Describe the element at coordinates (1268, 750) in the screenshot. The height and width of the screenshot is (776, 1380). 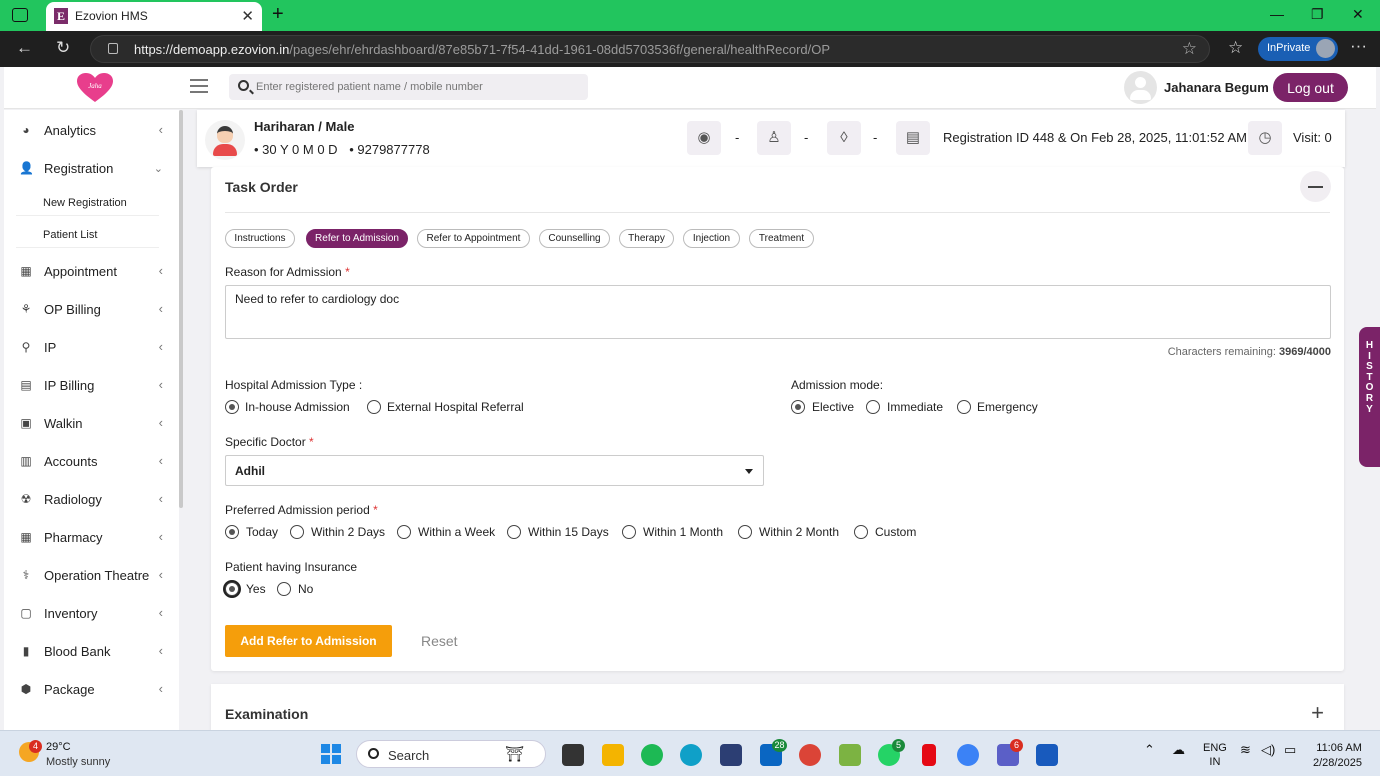
I see `volume-icon: ◁)` at that location.